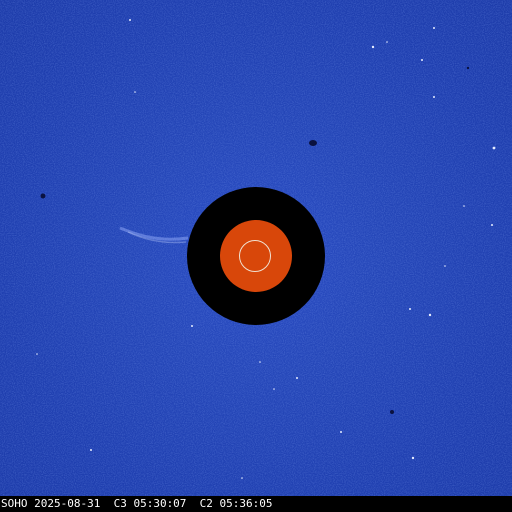  I want to click on caption-bar: SOHO 2025-08-31 C3 05:30:07 C2 05:36:05, so click(256, 504).